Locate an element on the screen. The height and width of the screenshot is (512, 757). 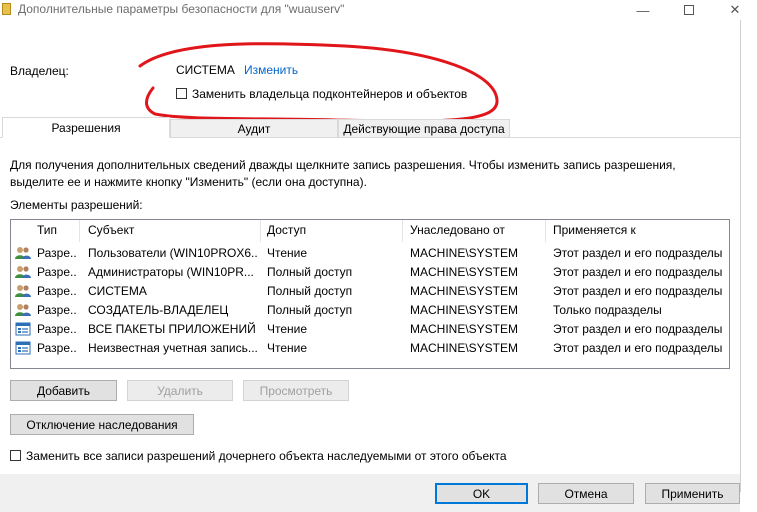
add-button: Добавить is located at coordinates (63, 390).